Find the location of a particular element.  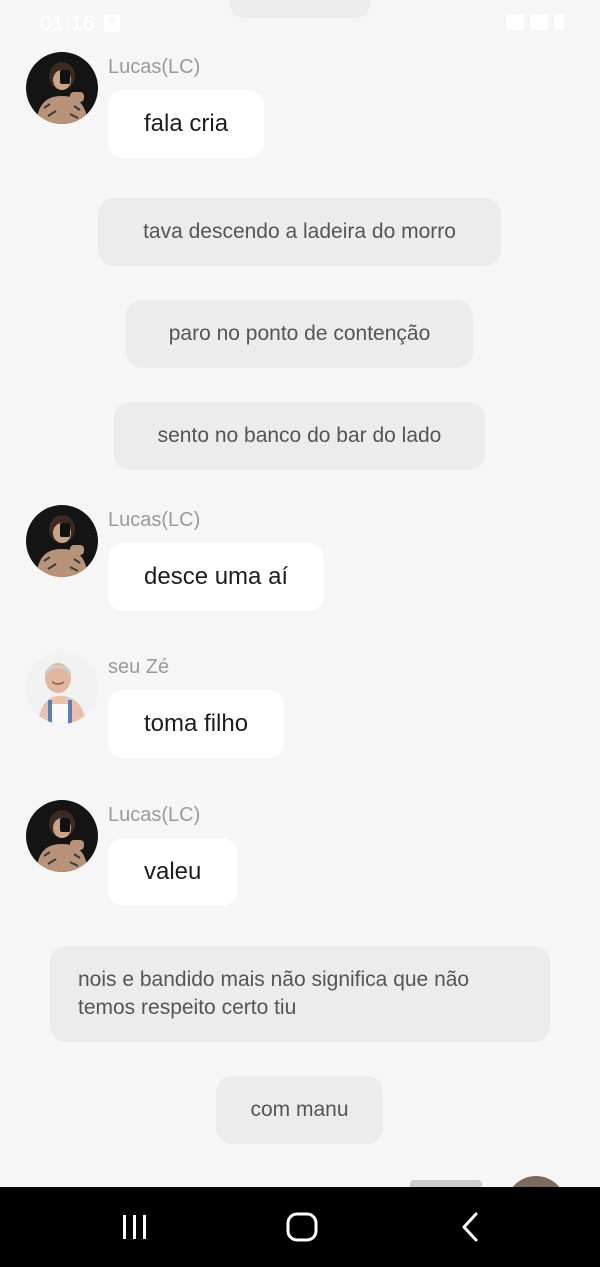

wifi-icon is located at coordinates (515, 22).